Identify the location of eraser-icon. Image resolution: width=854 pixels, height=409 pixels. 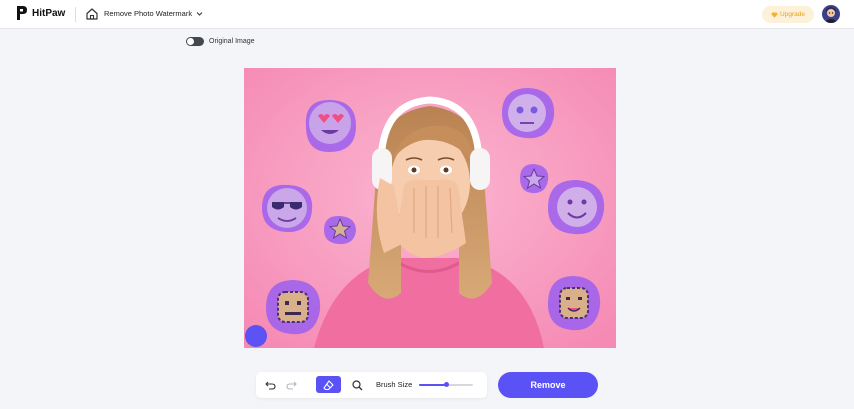
(328, 384).